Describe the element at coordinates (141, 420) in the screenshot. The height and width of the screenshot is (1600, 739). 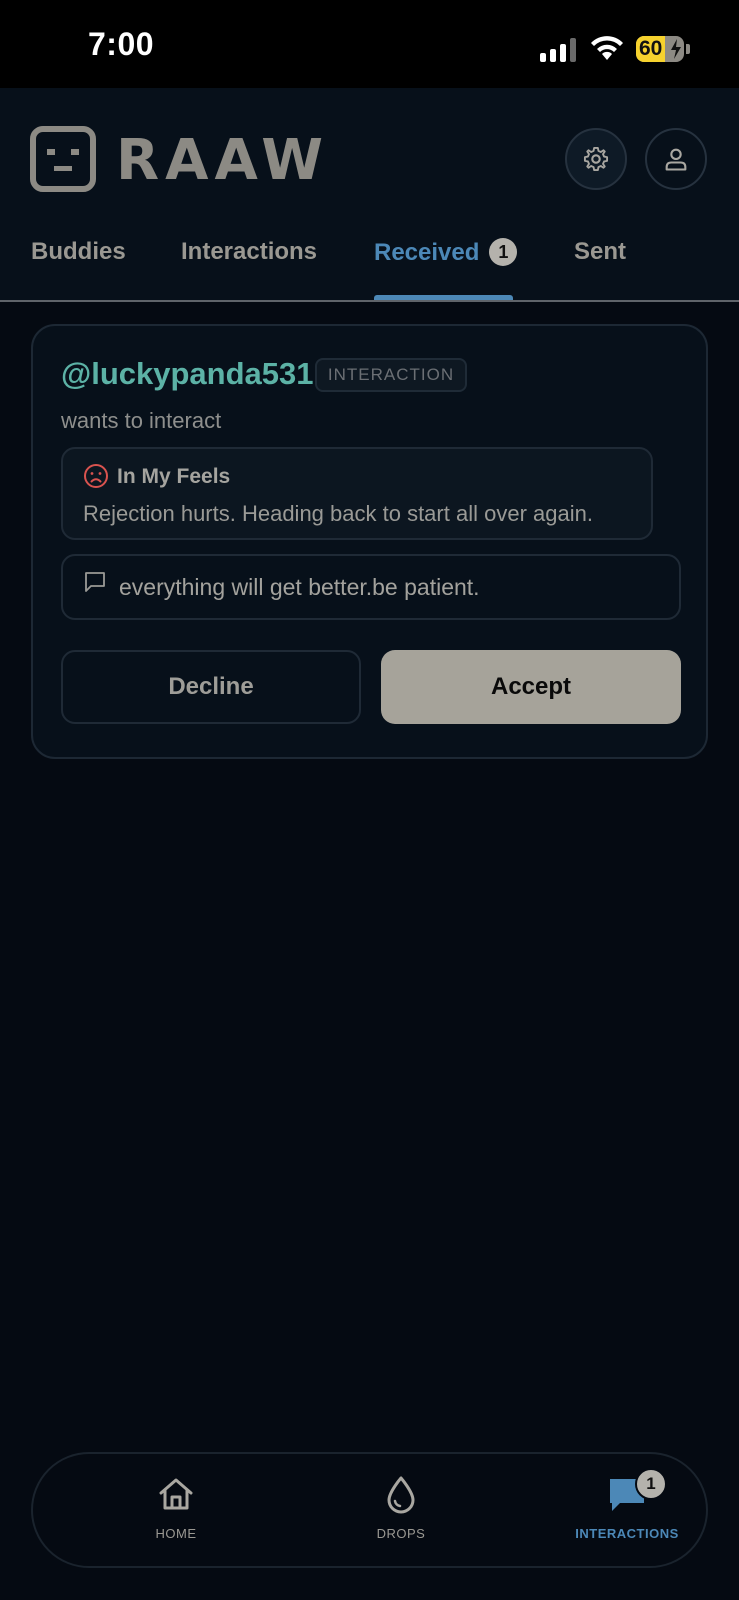
I see `request-subtitle: wants to interact` at that location.